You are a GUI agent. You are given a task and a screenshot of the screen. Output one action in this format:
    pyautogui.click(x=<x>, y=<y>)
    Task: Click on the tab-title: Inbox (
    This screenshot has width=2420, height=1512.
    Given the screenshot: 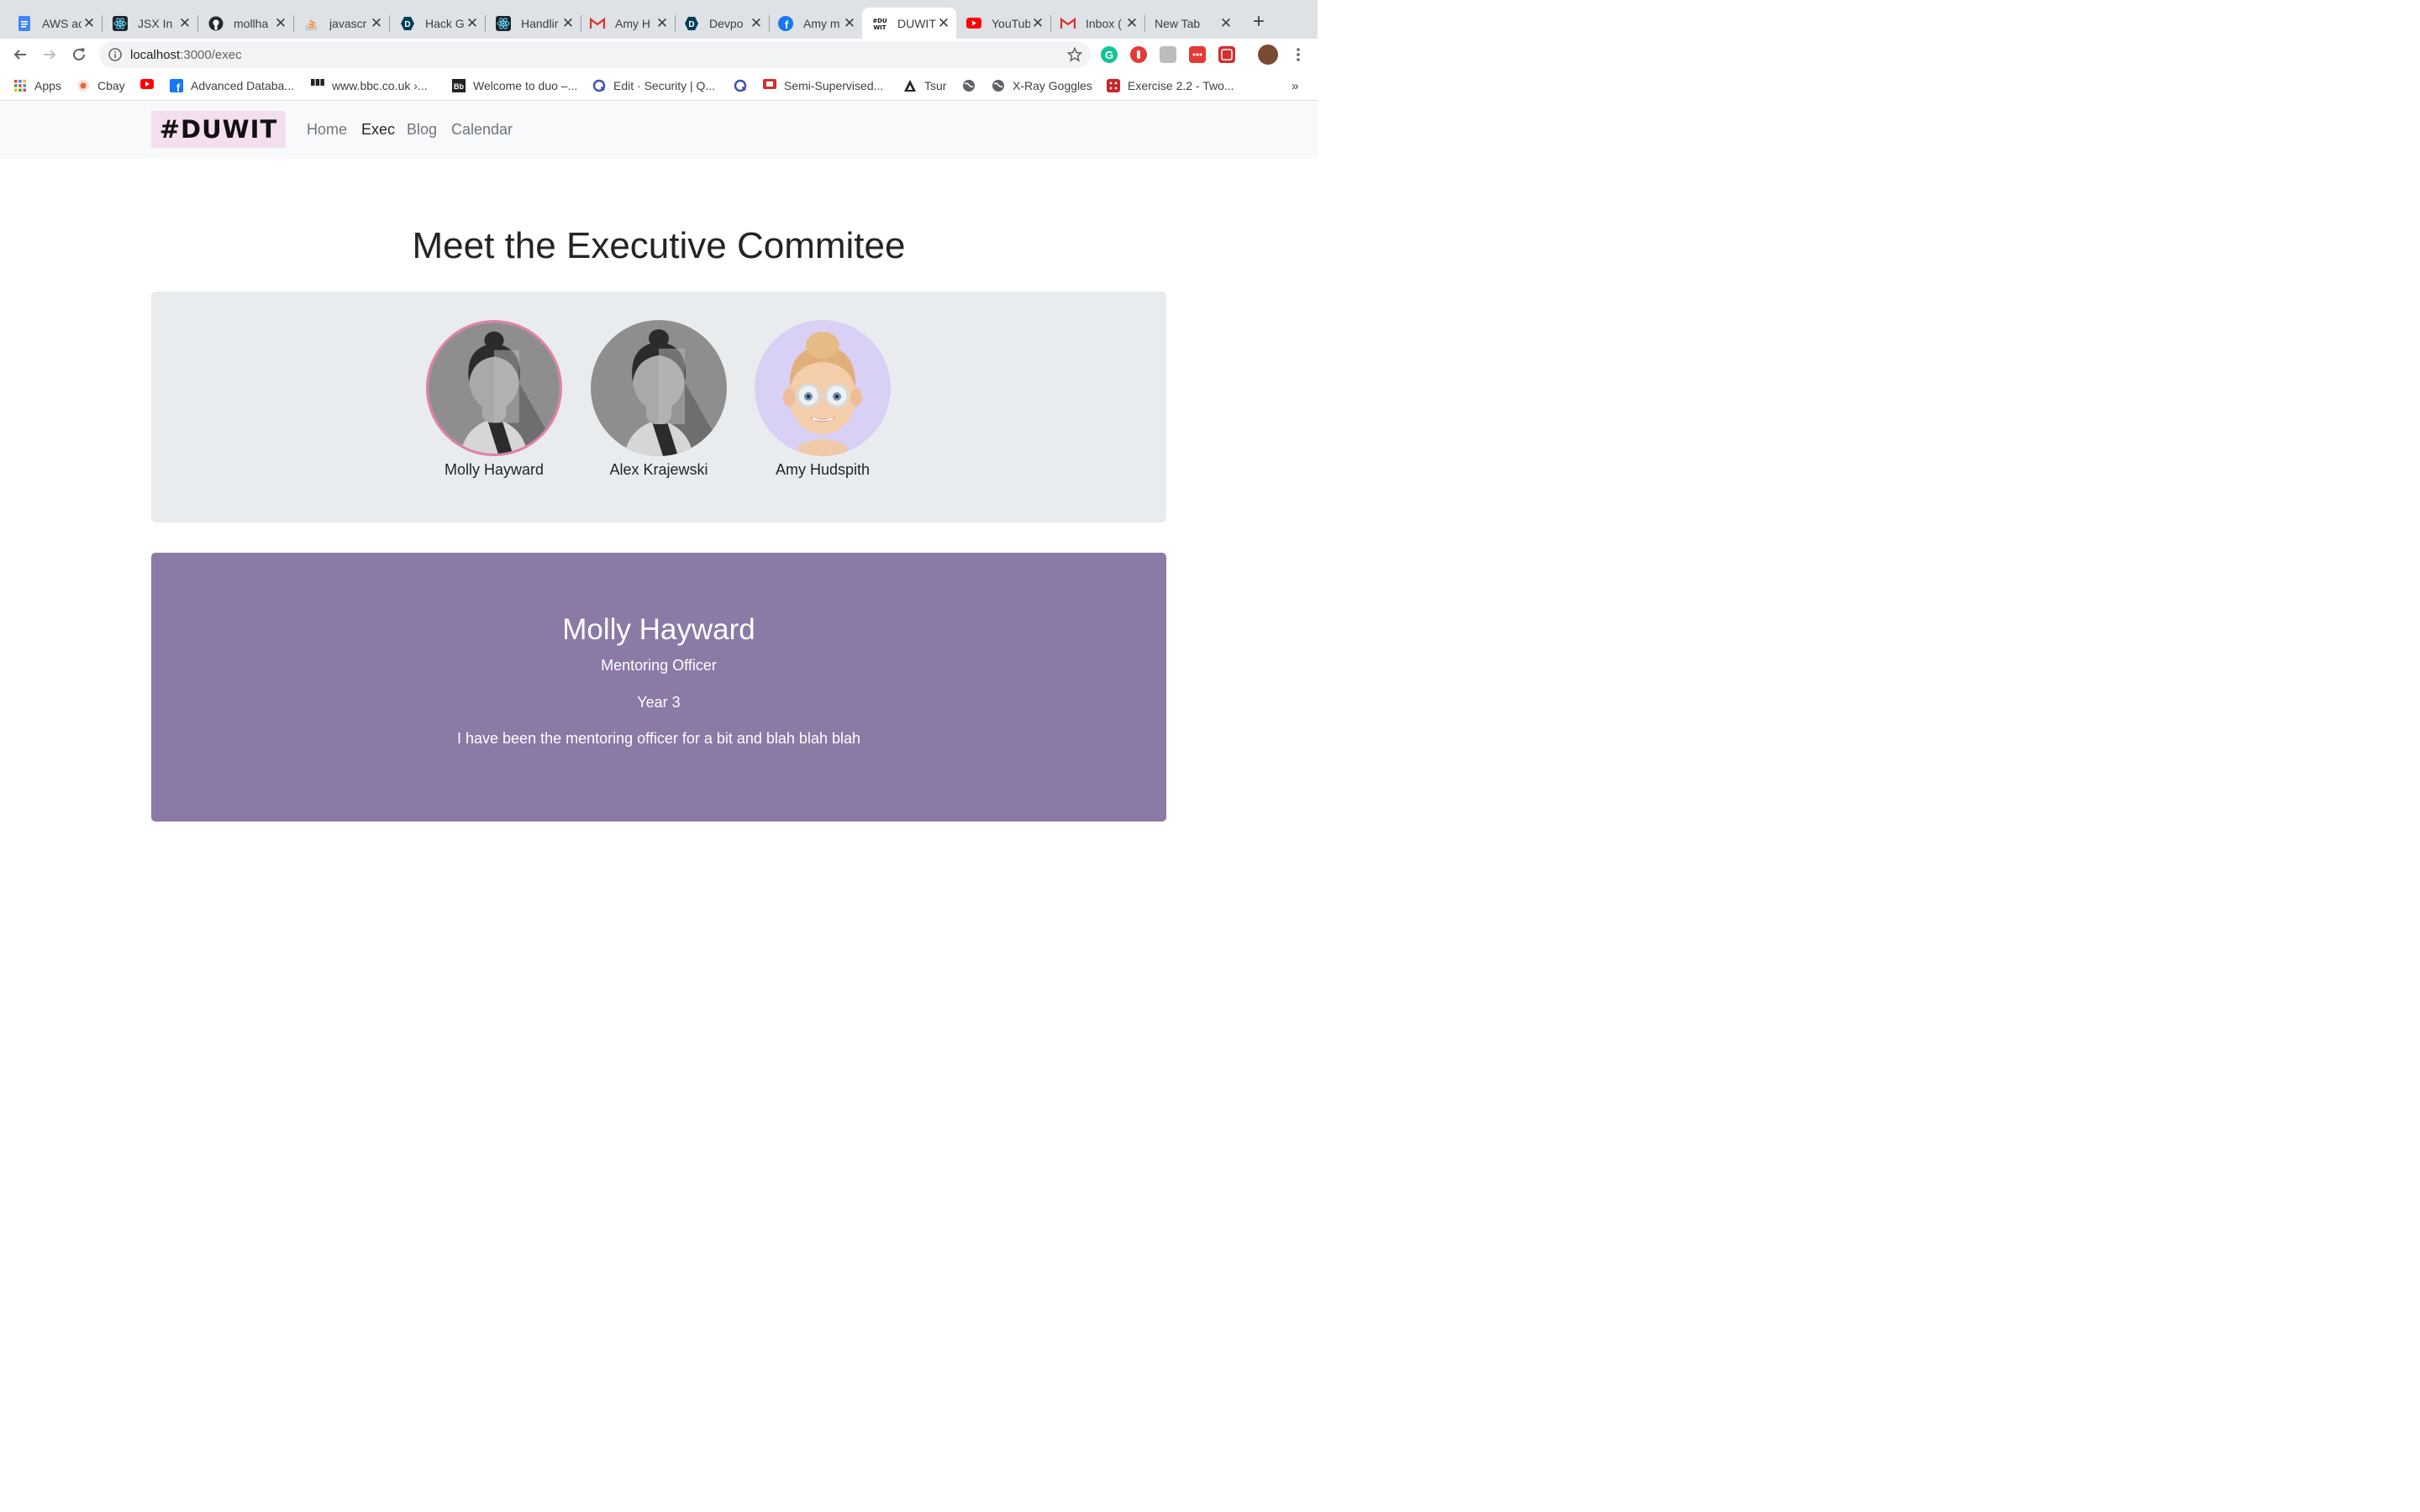 What is the action you would take?
    pyautogui.click(x=1104, y=23)
    